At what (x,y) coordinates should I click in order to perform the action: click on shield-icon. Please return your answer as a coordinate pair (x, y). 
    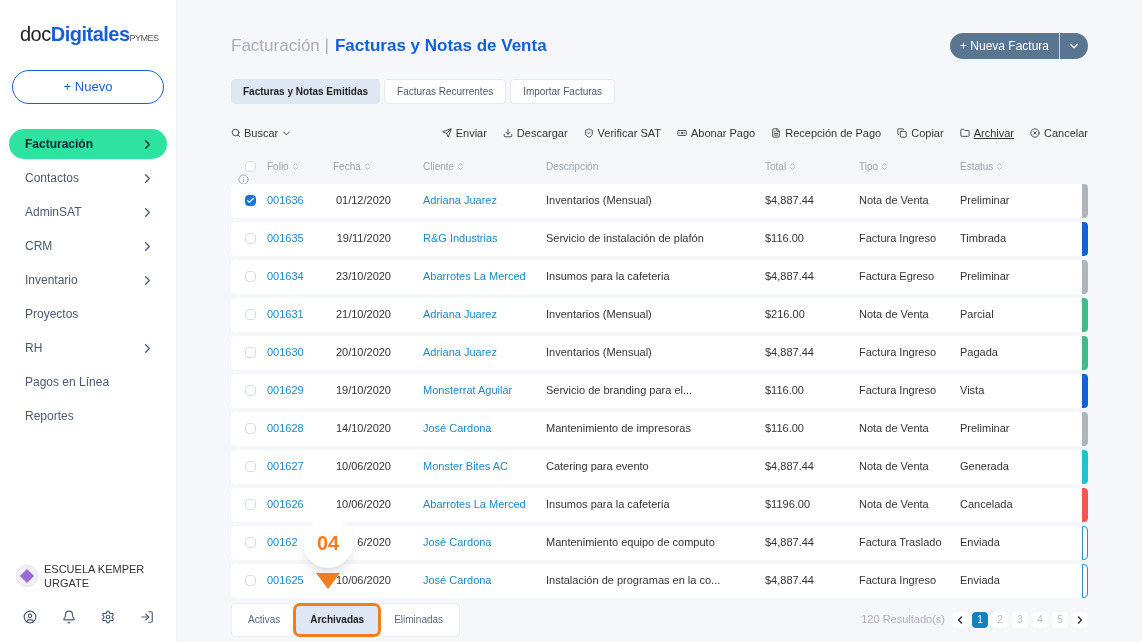
    Looking at the image, I should click on (588, 133).